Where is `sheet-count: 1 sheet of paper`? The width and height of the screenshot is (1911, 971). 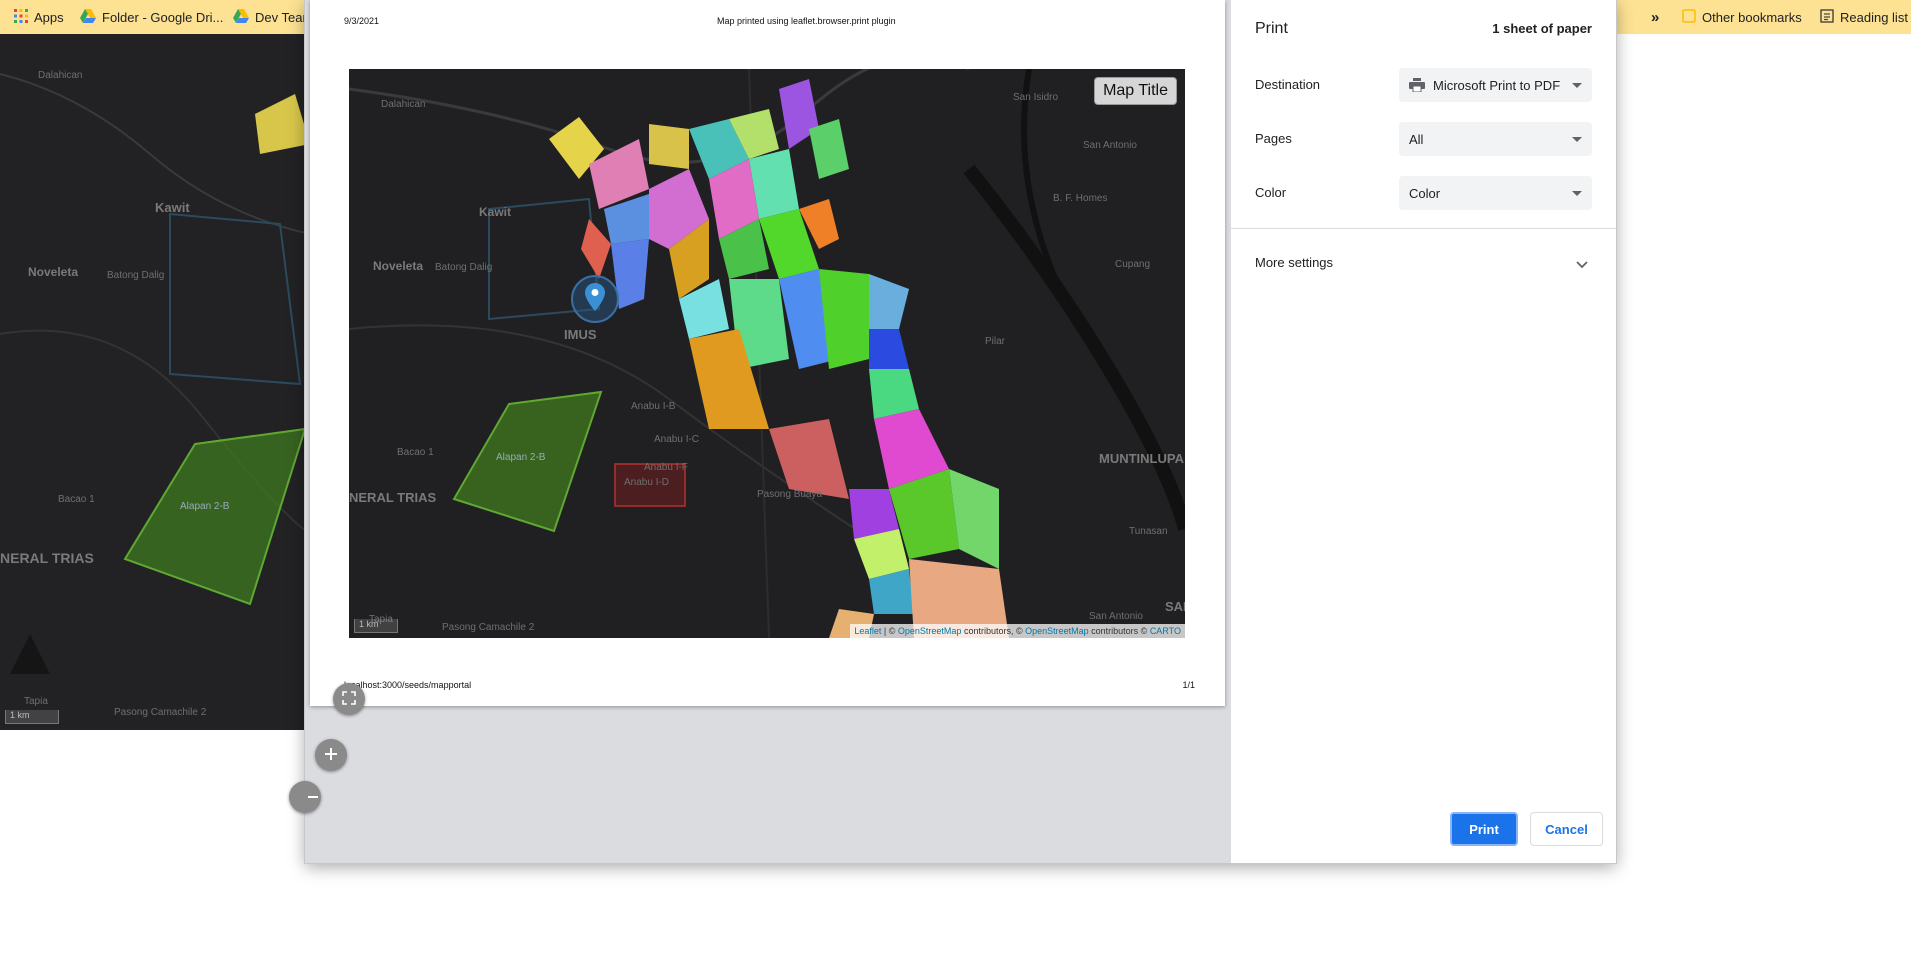 sheet-count: 1 sheet of paper is located at coordinates (1542, 28).